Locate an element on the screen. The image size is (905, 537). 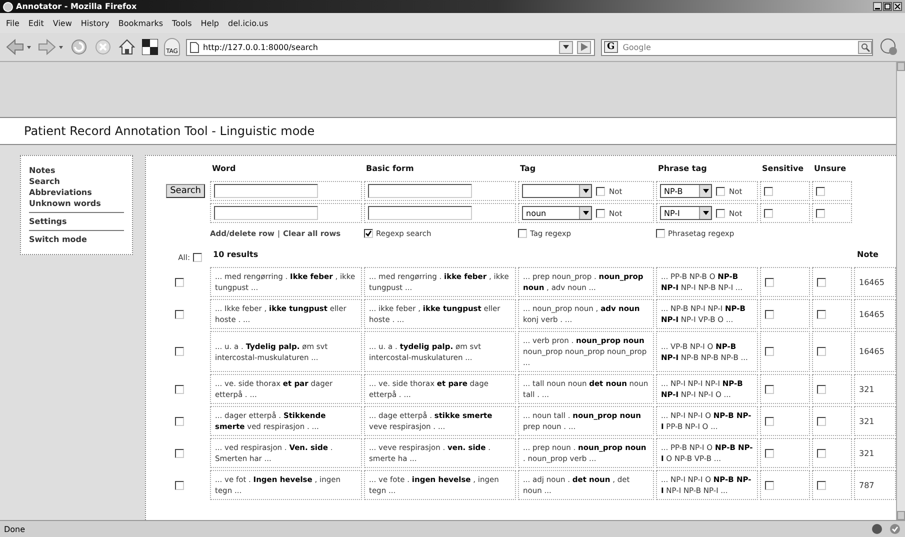
phrase-tag-select: NP-I is located at coordinates (686, 213).